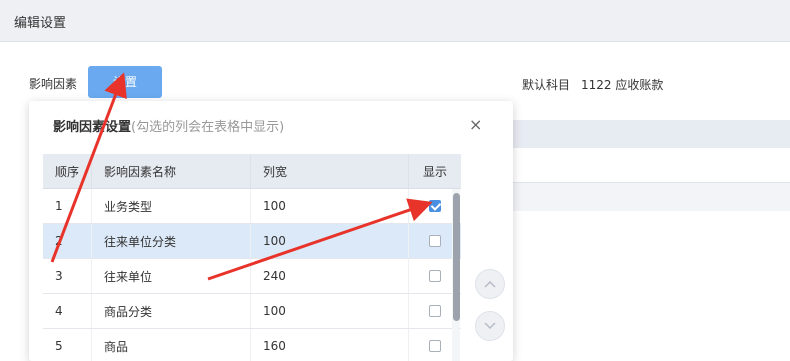 Image resolution: width=790 pixels, height=361 pixels. Describe the element at coordinates (67, 345) in the screenshot. I see `row-seq: 5` at that location.